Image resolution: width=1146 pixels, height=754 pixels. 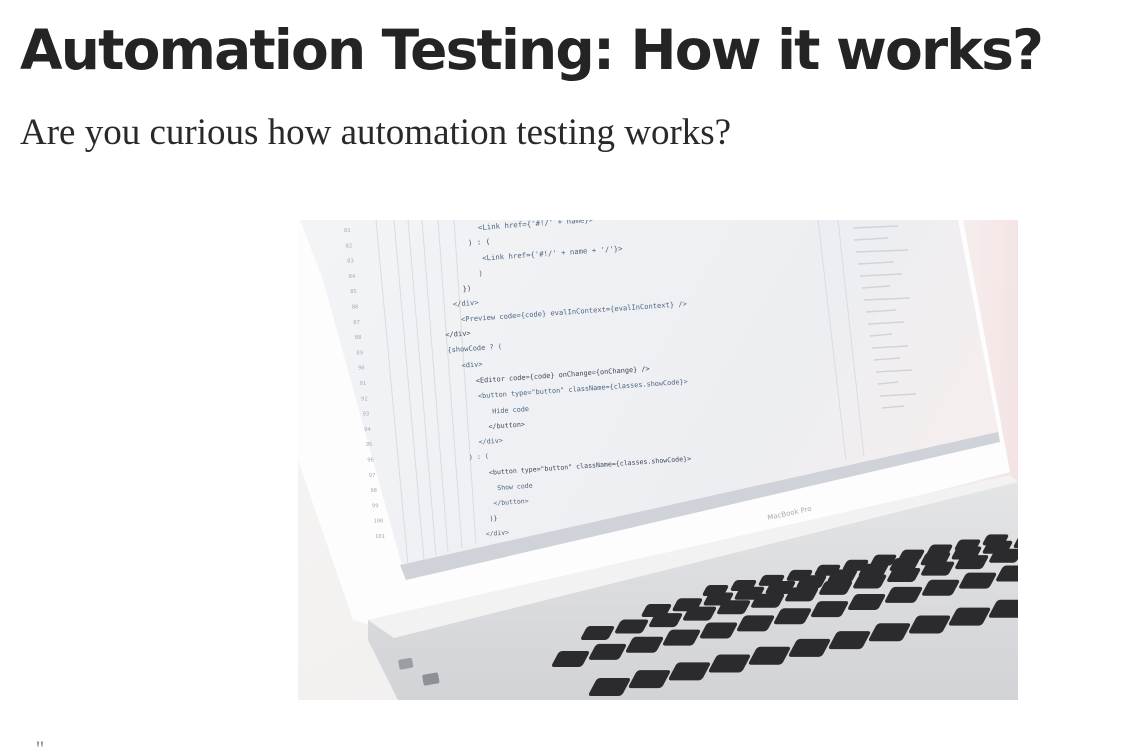 What do you see at coordinates (350, 262) in the screenshot?
I see `line-number: 83` at bounding box center [350, 262].